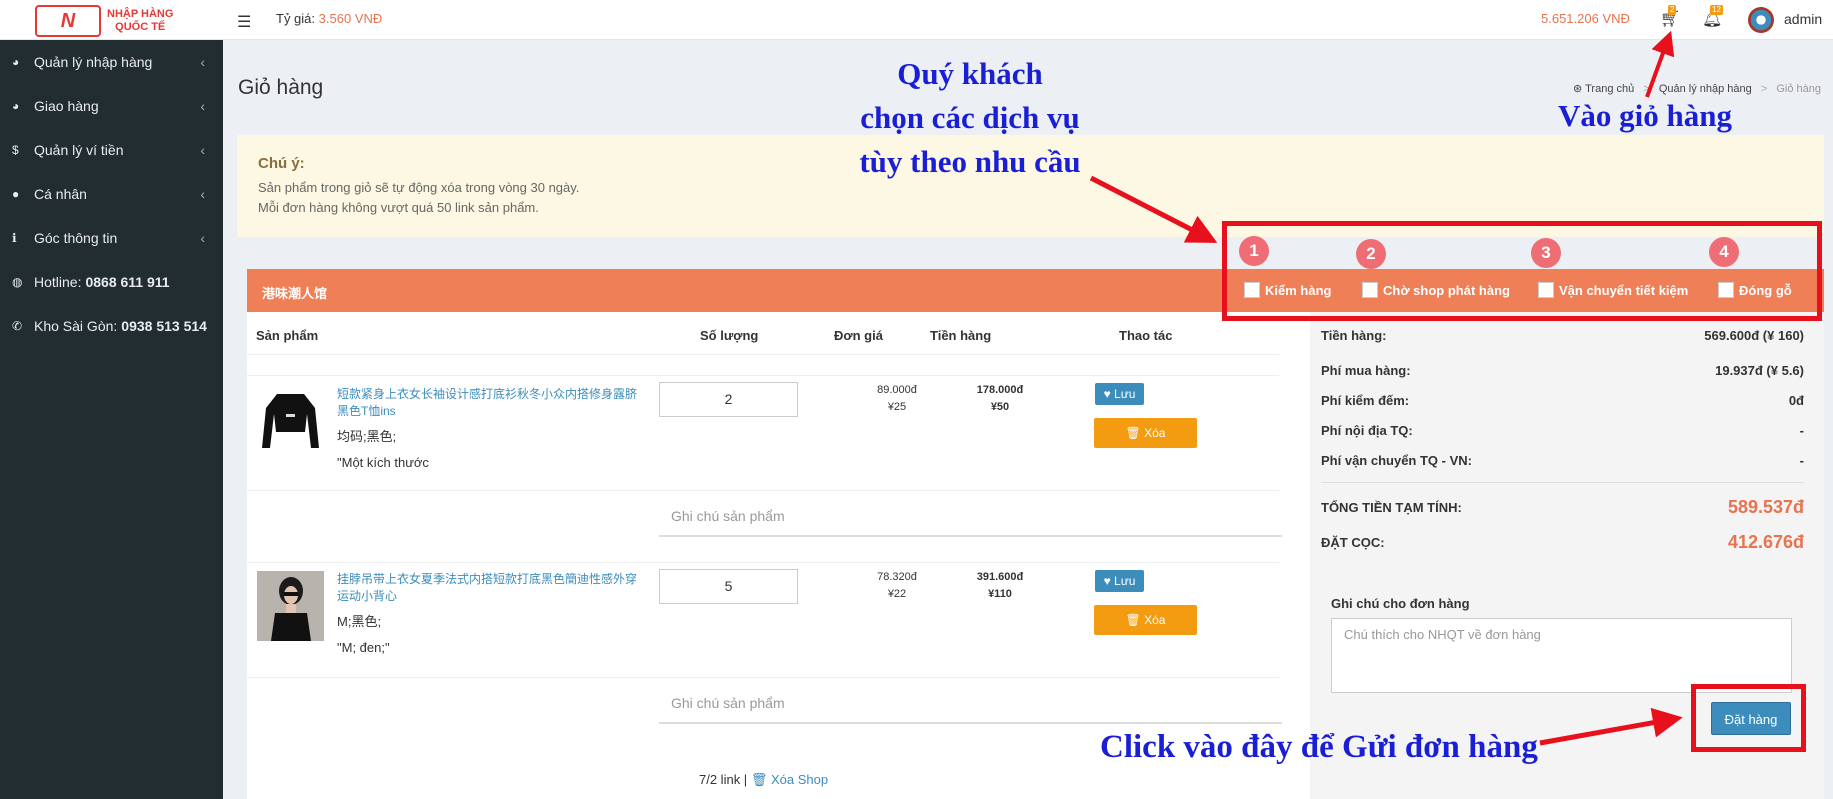 The width and height of the screenshot is (1833, 799). I want to click on line-total-vnd: 391.600đ, so click(1000, 577).